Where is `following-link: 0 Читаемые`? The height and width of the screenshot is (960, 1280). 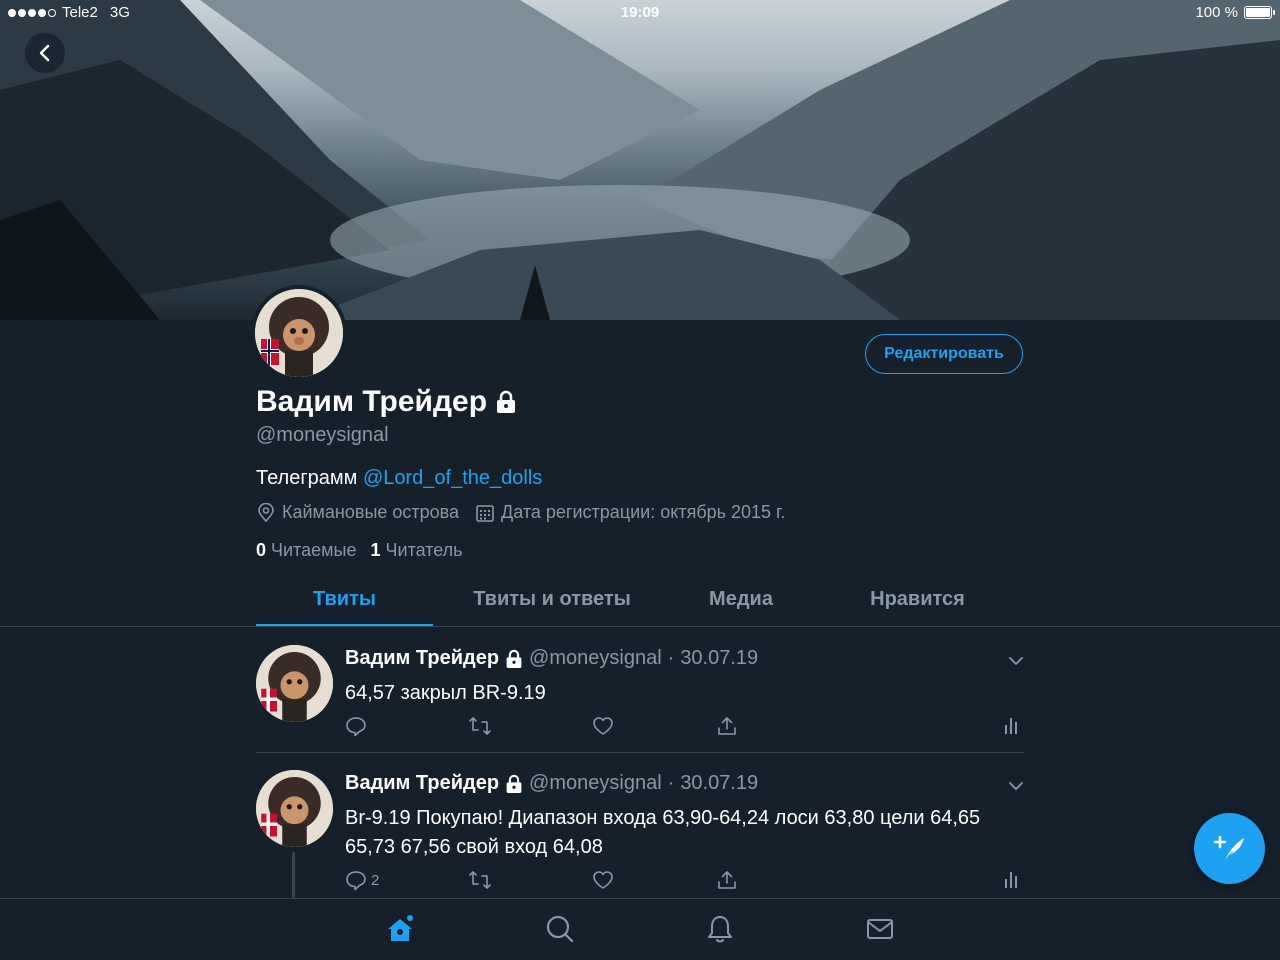 following-link: 0 Читаемые is located at coordinates (306, 550).